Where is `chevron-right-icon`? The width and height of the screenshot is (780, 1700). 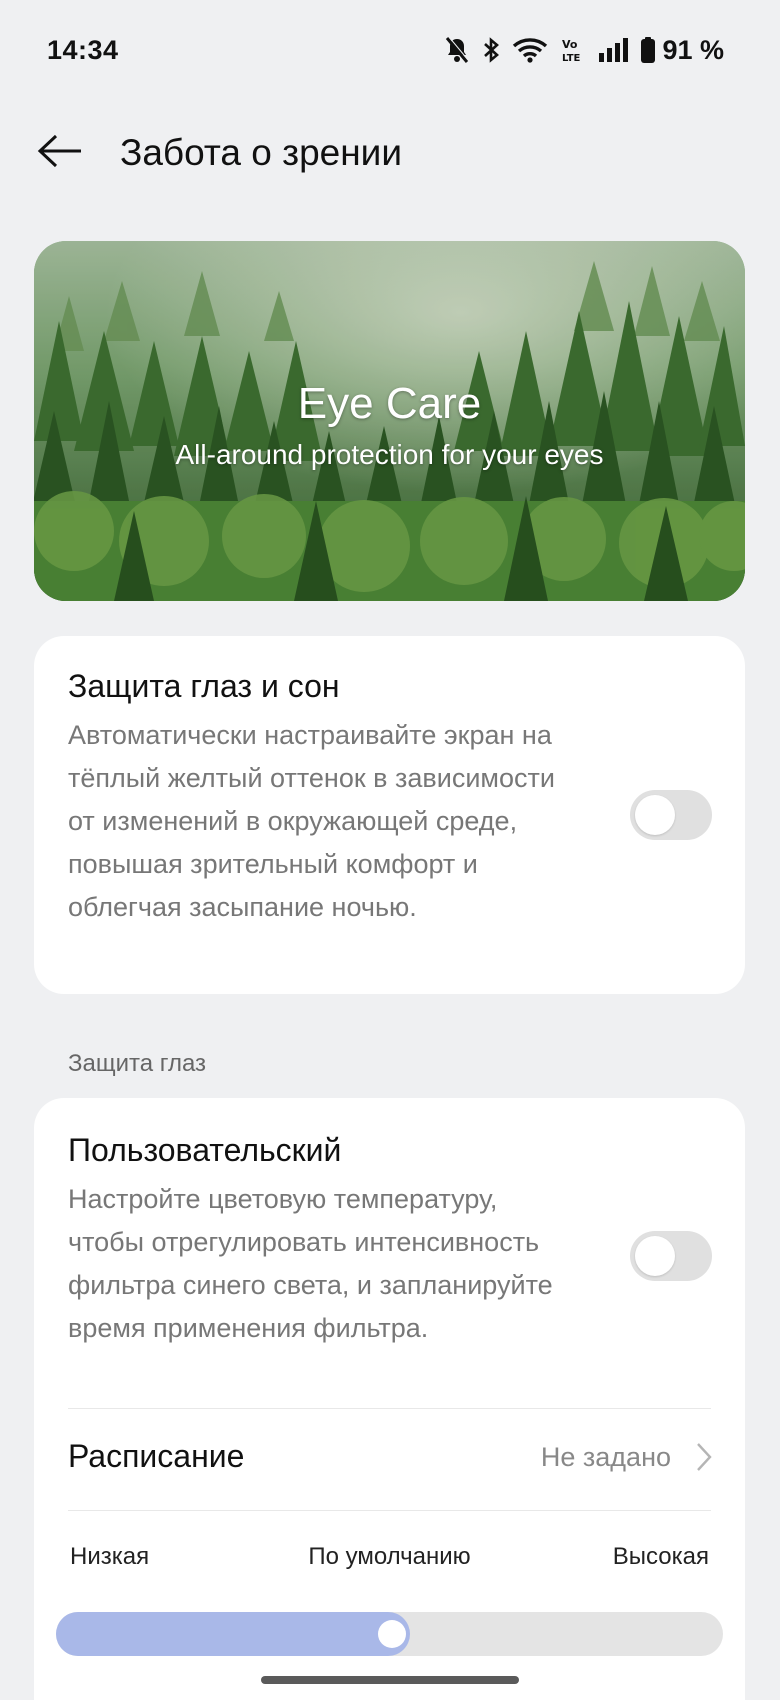 chevron-right-icon is located at coordinates (704, 1459).